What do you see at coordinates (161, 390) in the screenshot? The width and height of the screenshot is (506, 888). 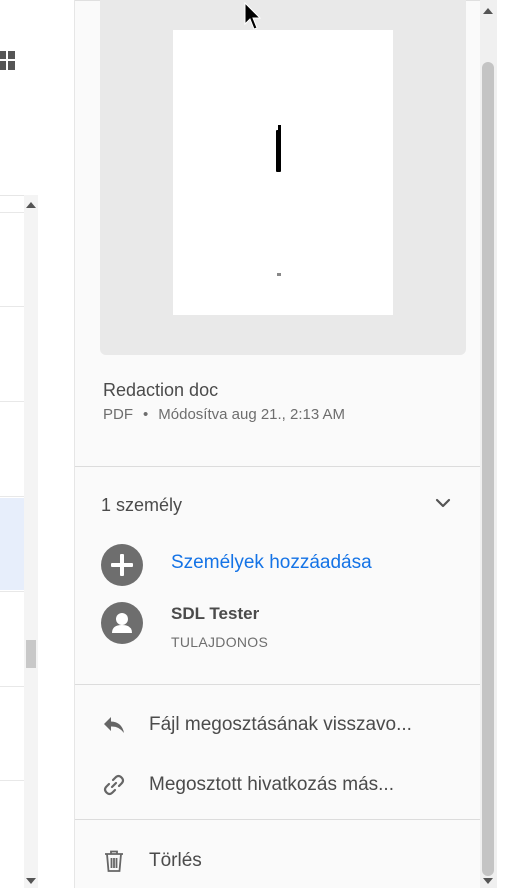 I see `file-name: Redaction doc` at bounding box center [161, 390].